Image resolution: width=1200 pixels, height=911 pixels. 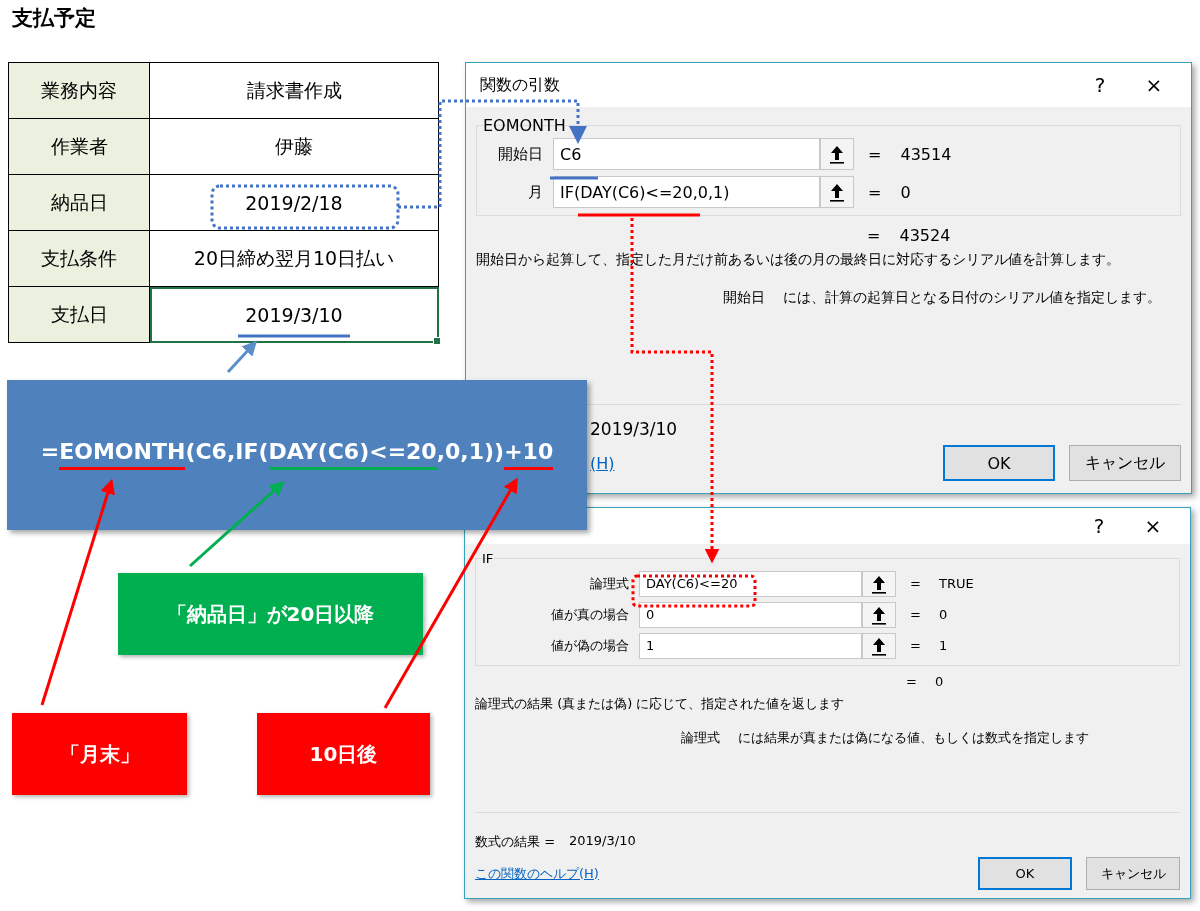 I want to click on table-cell: 支払条件, so click(x=79, y=258).